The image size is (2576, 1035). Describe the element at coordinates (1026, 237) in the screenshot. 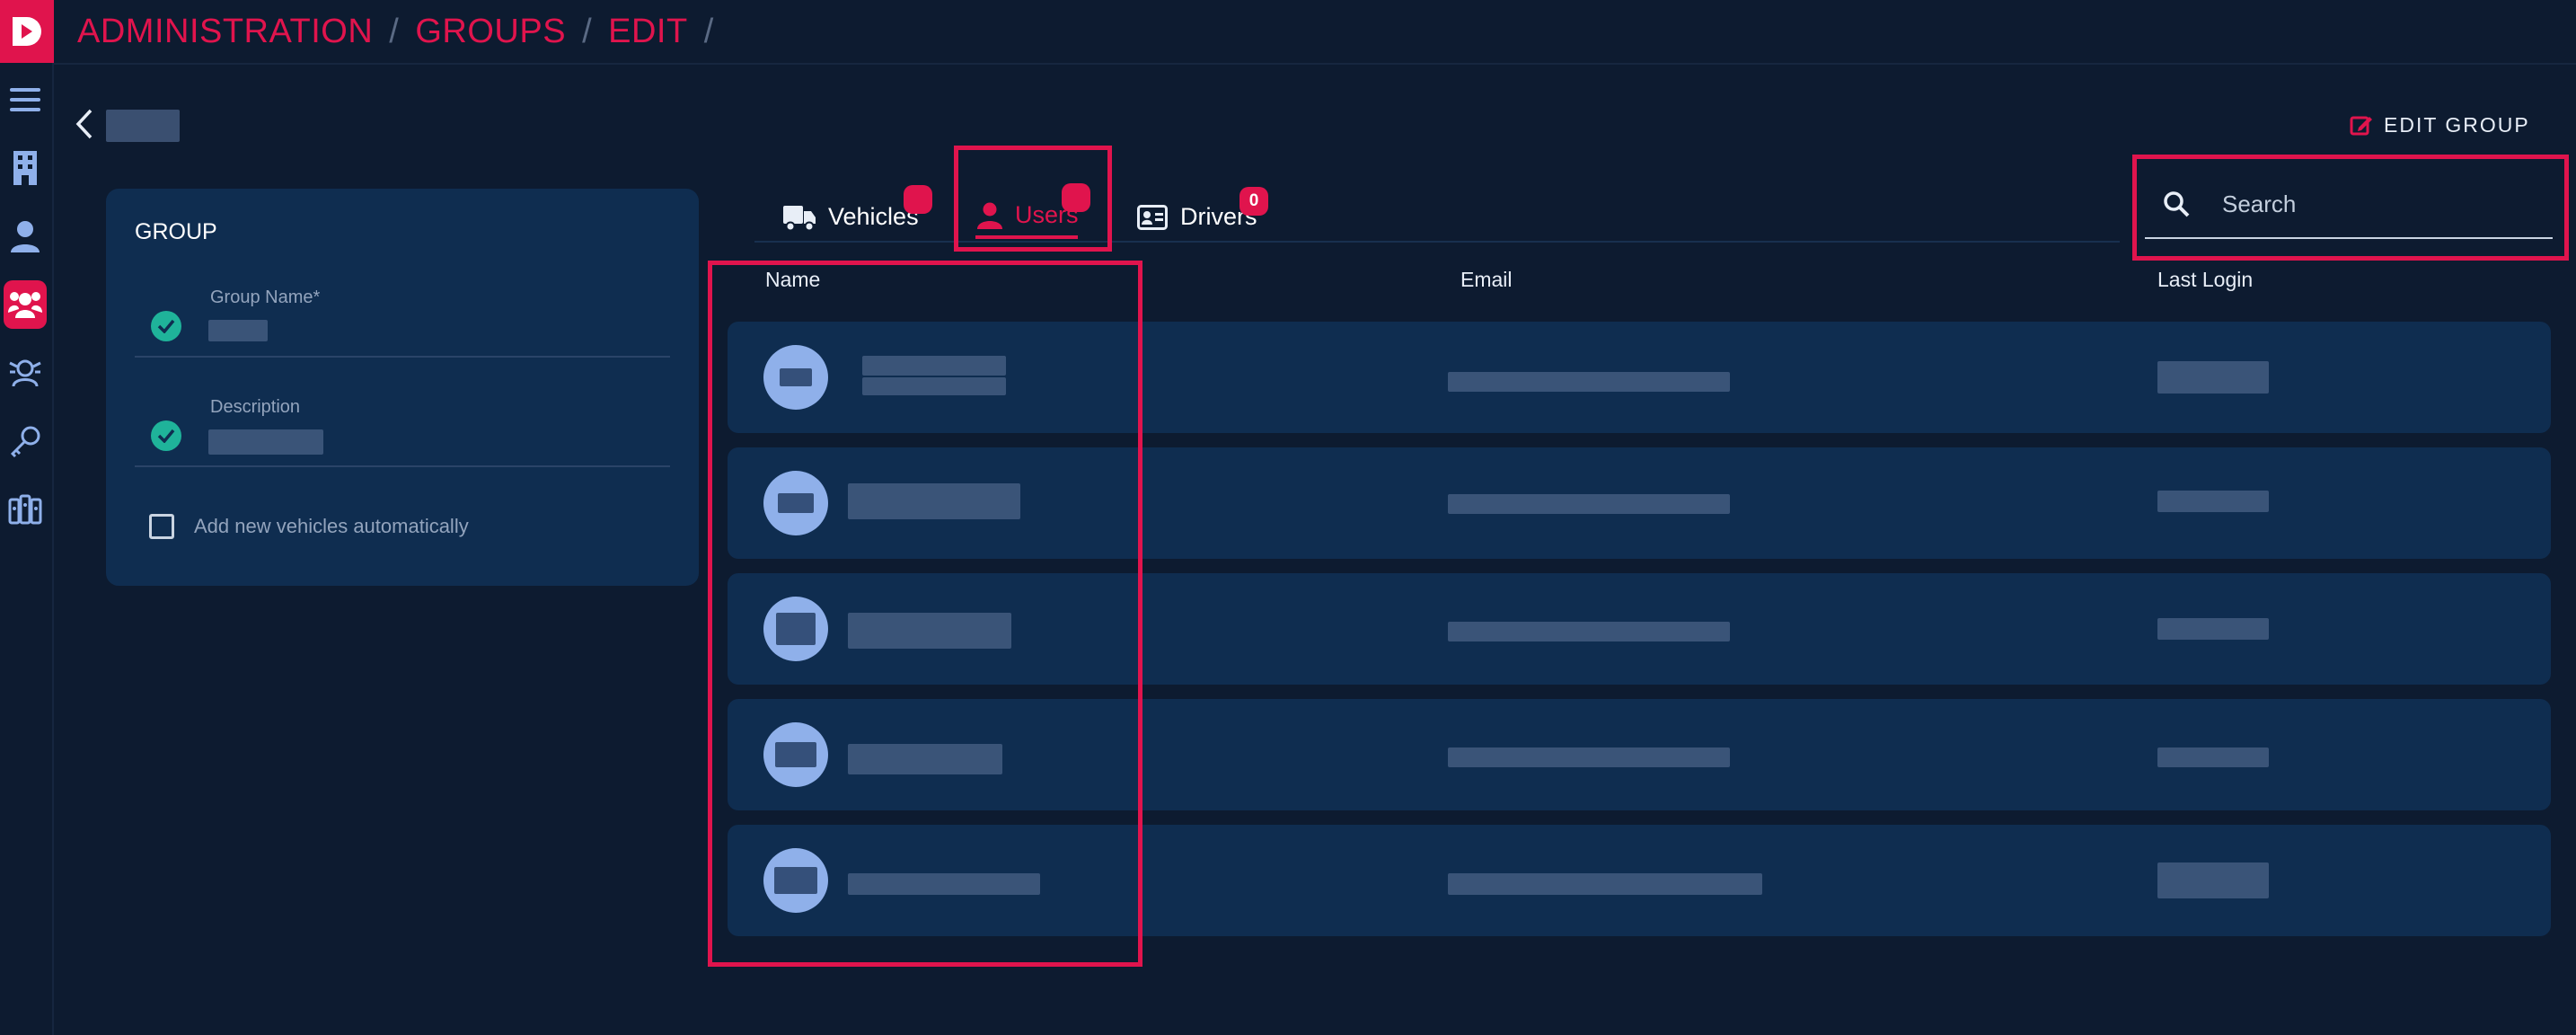

I see `tab-users-active-indicator` at that location.